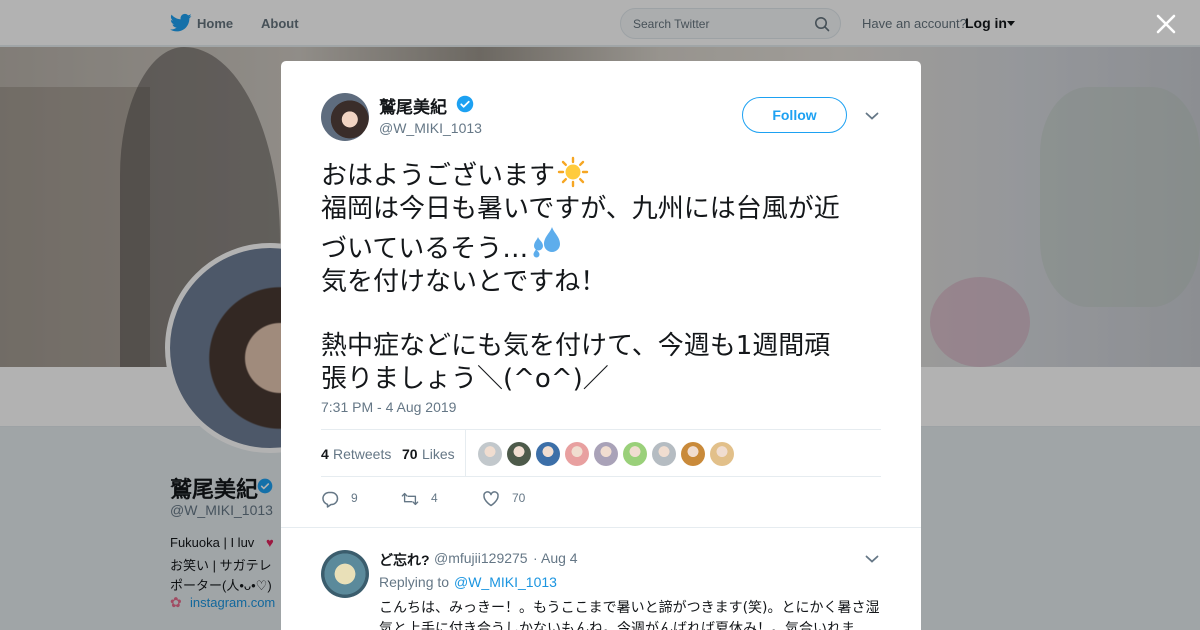 The height and width of the screenshot is (630, 1200). I want to click on reply-author-avatar, so click(345, 574).